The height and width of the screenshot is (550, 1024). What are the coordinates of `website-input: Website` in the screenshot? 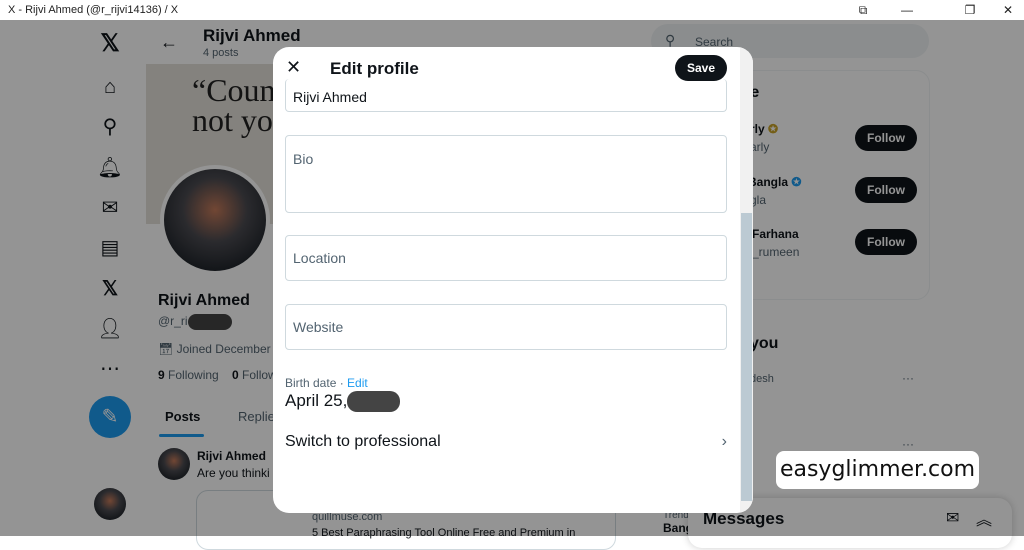 It's located at (506, 327).